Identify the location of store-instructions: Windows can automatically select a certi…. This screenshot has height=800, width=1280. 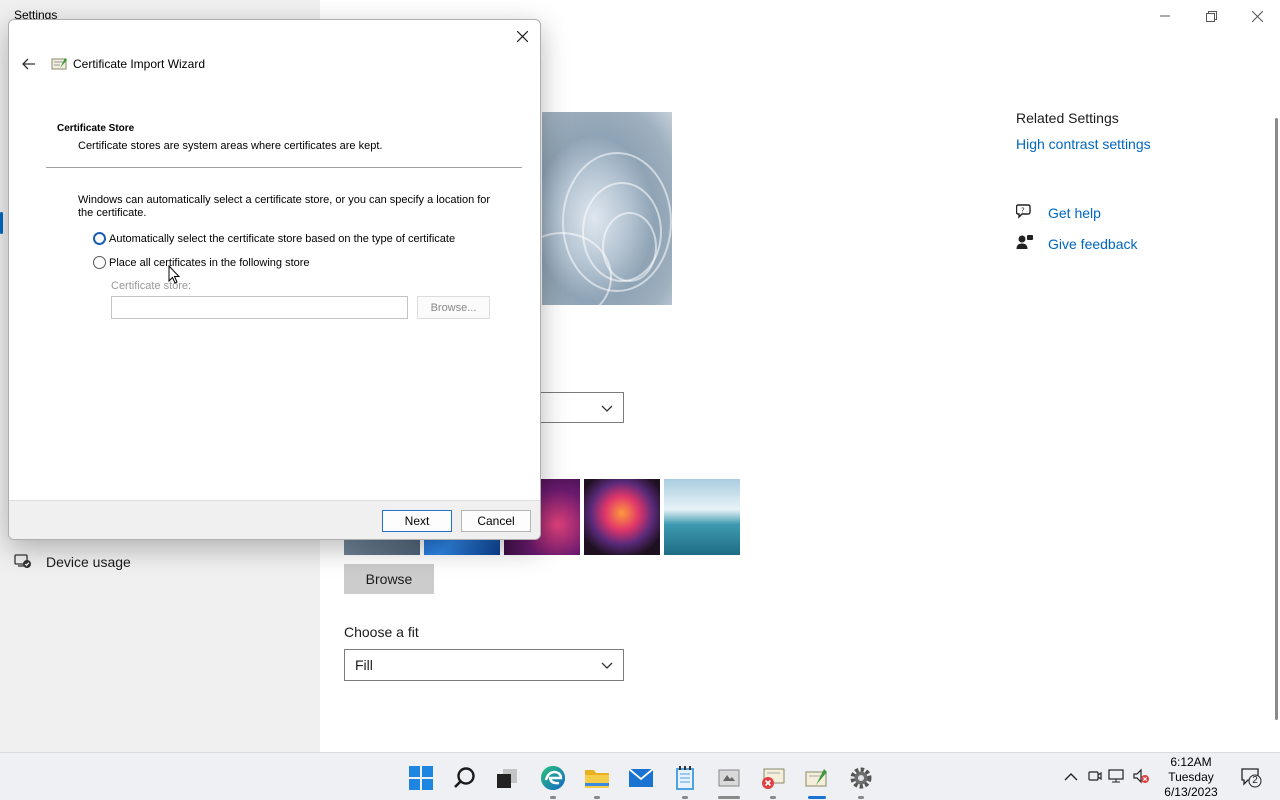
(284, 206).